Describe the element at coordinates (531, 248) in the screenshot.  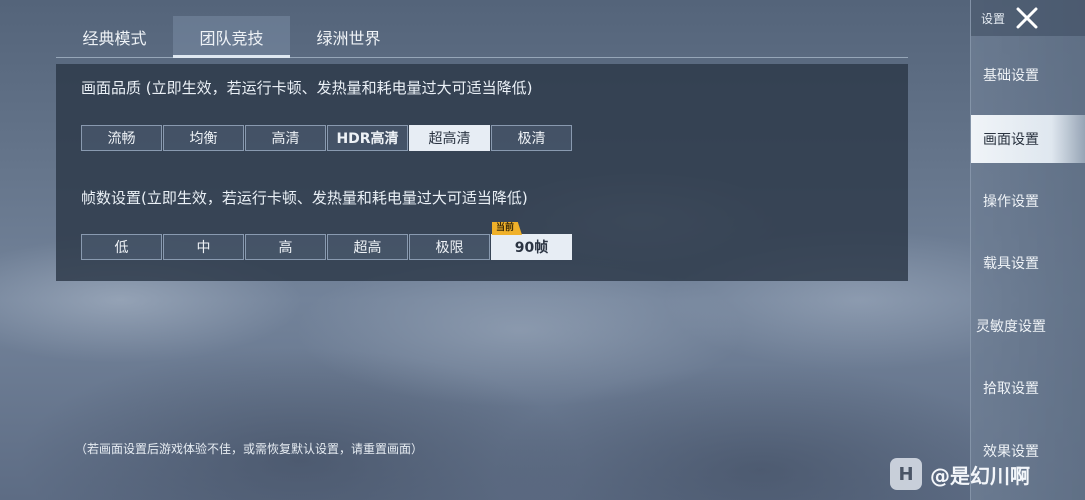
I see `fps-option-90-label: 90帧` at that location.